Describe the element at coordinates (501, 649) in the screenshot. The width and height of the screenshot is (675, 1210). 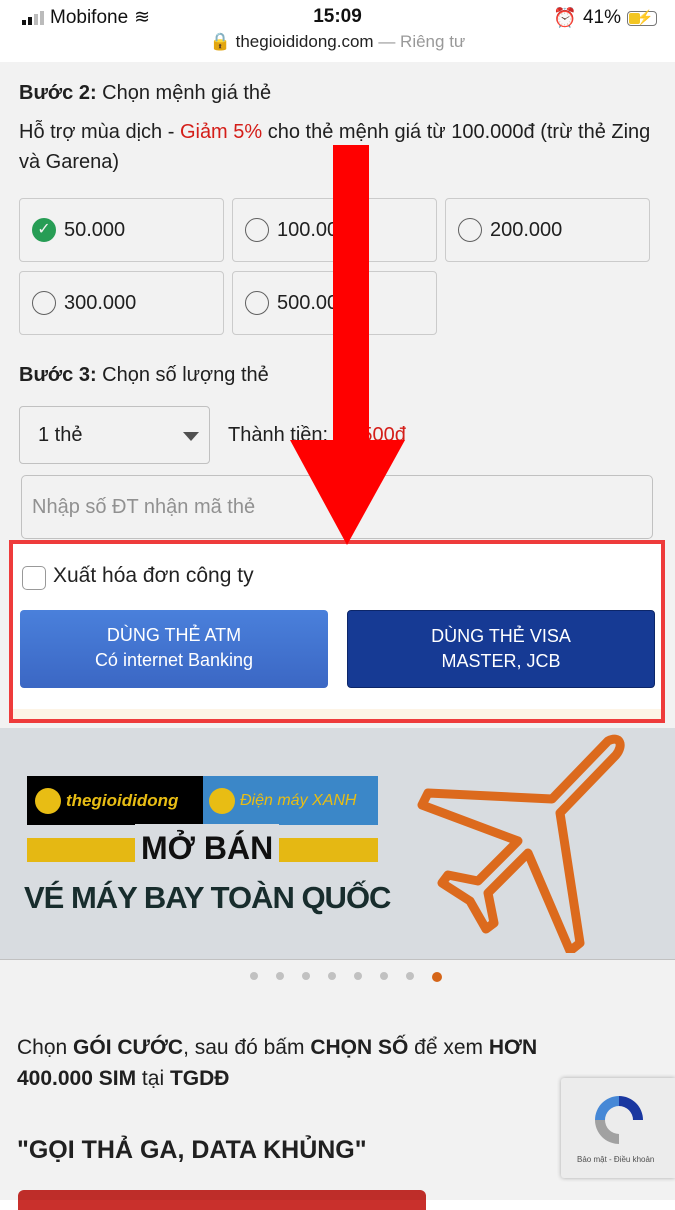
I see `visa-payment-button: DÙNG THẺ VISA MASTER, JCB` at that location.